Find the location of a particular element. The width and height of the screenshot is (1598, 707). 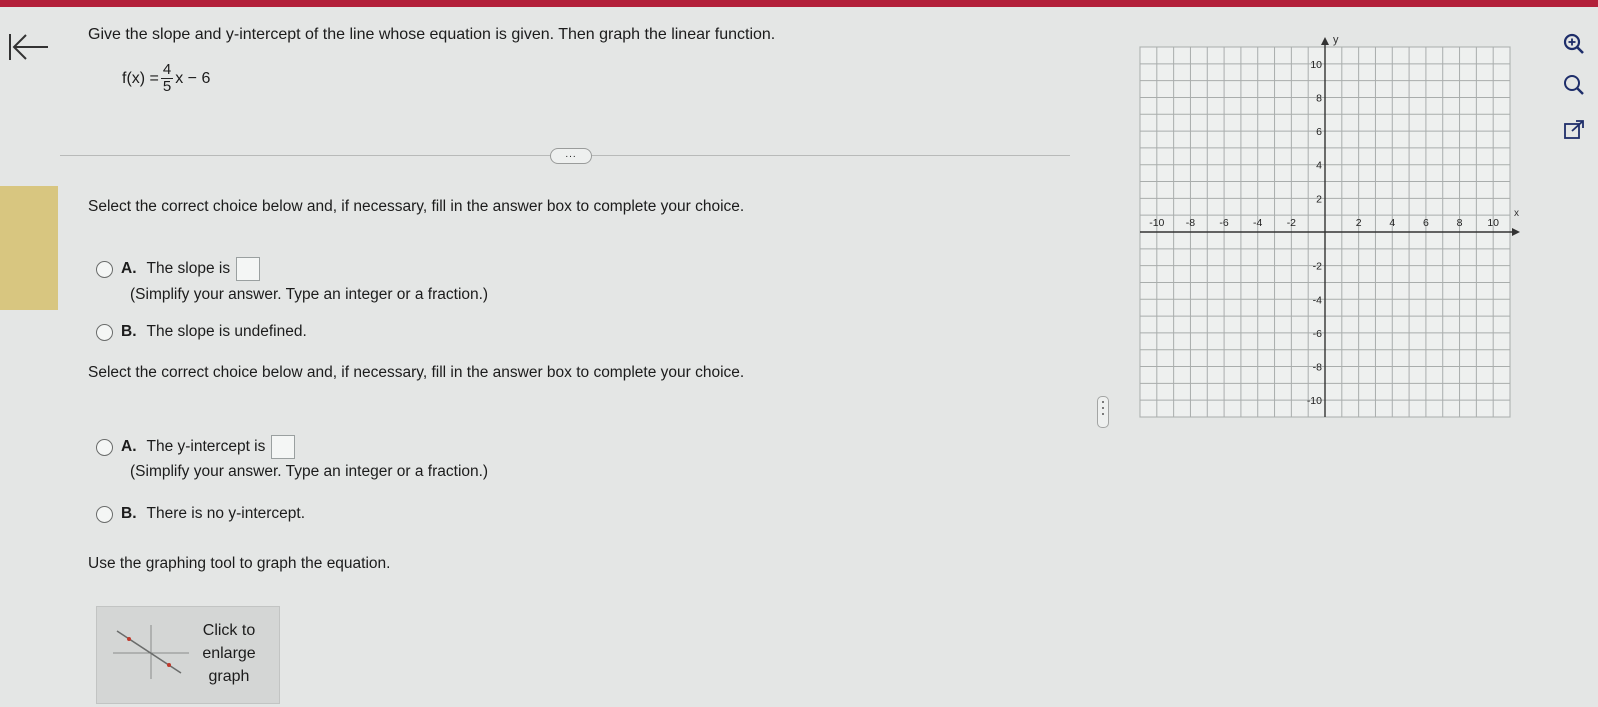

y-tick-label: 2 is located at coordinates (1319, 199).